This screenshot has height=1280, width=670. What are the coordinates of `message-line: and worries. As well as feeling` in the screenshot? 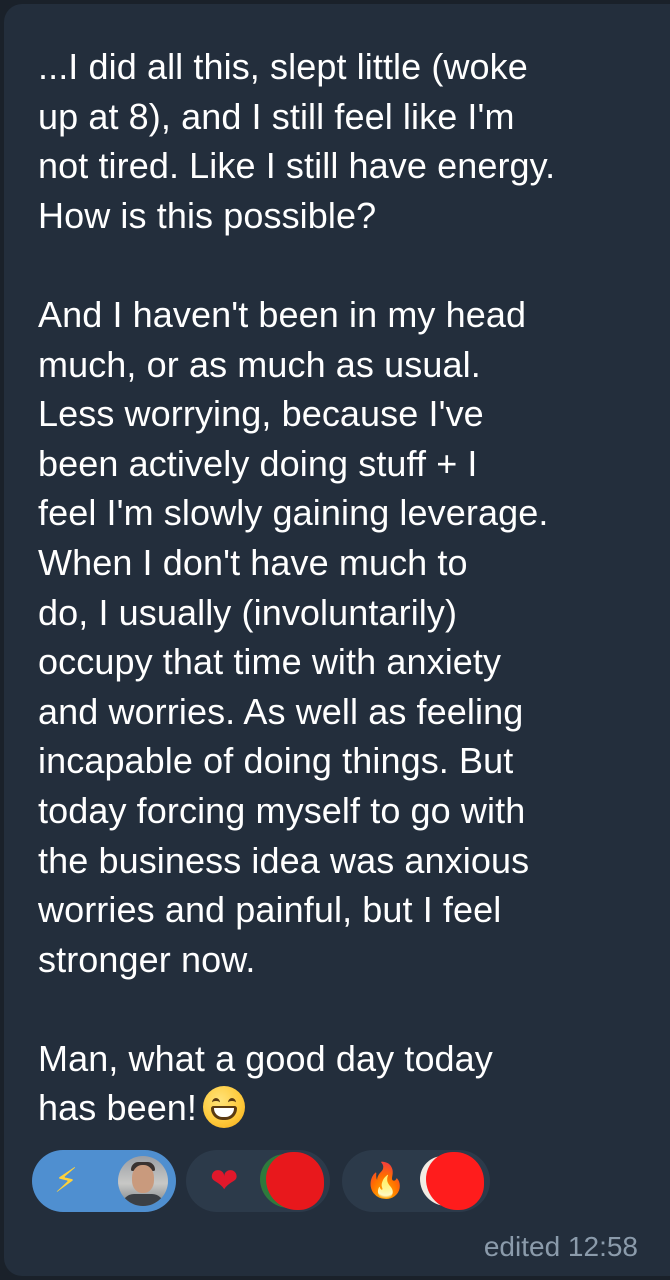 It's located at (281, 711).